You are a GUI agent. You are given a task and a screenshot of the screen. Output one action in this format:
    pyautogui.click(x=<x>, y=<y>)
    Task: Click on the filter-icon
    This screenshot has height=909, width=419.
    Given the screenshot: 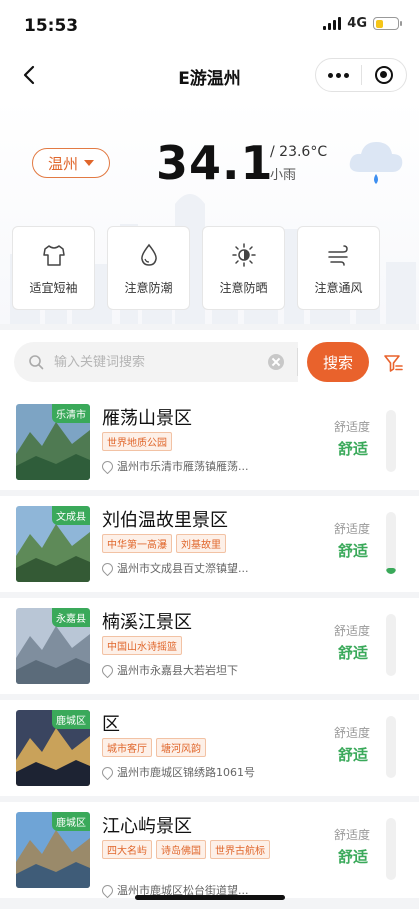 What is the action you would take?
    pyautogui.click(x=393, y=363)
    